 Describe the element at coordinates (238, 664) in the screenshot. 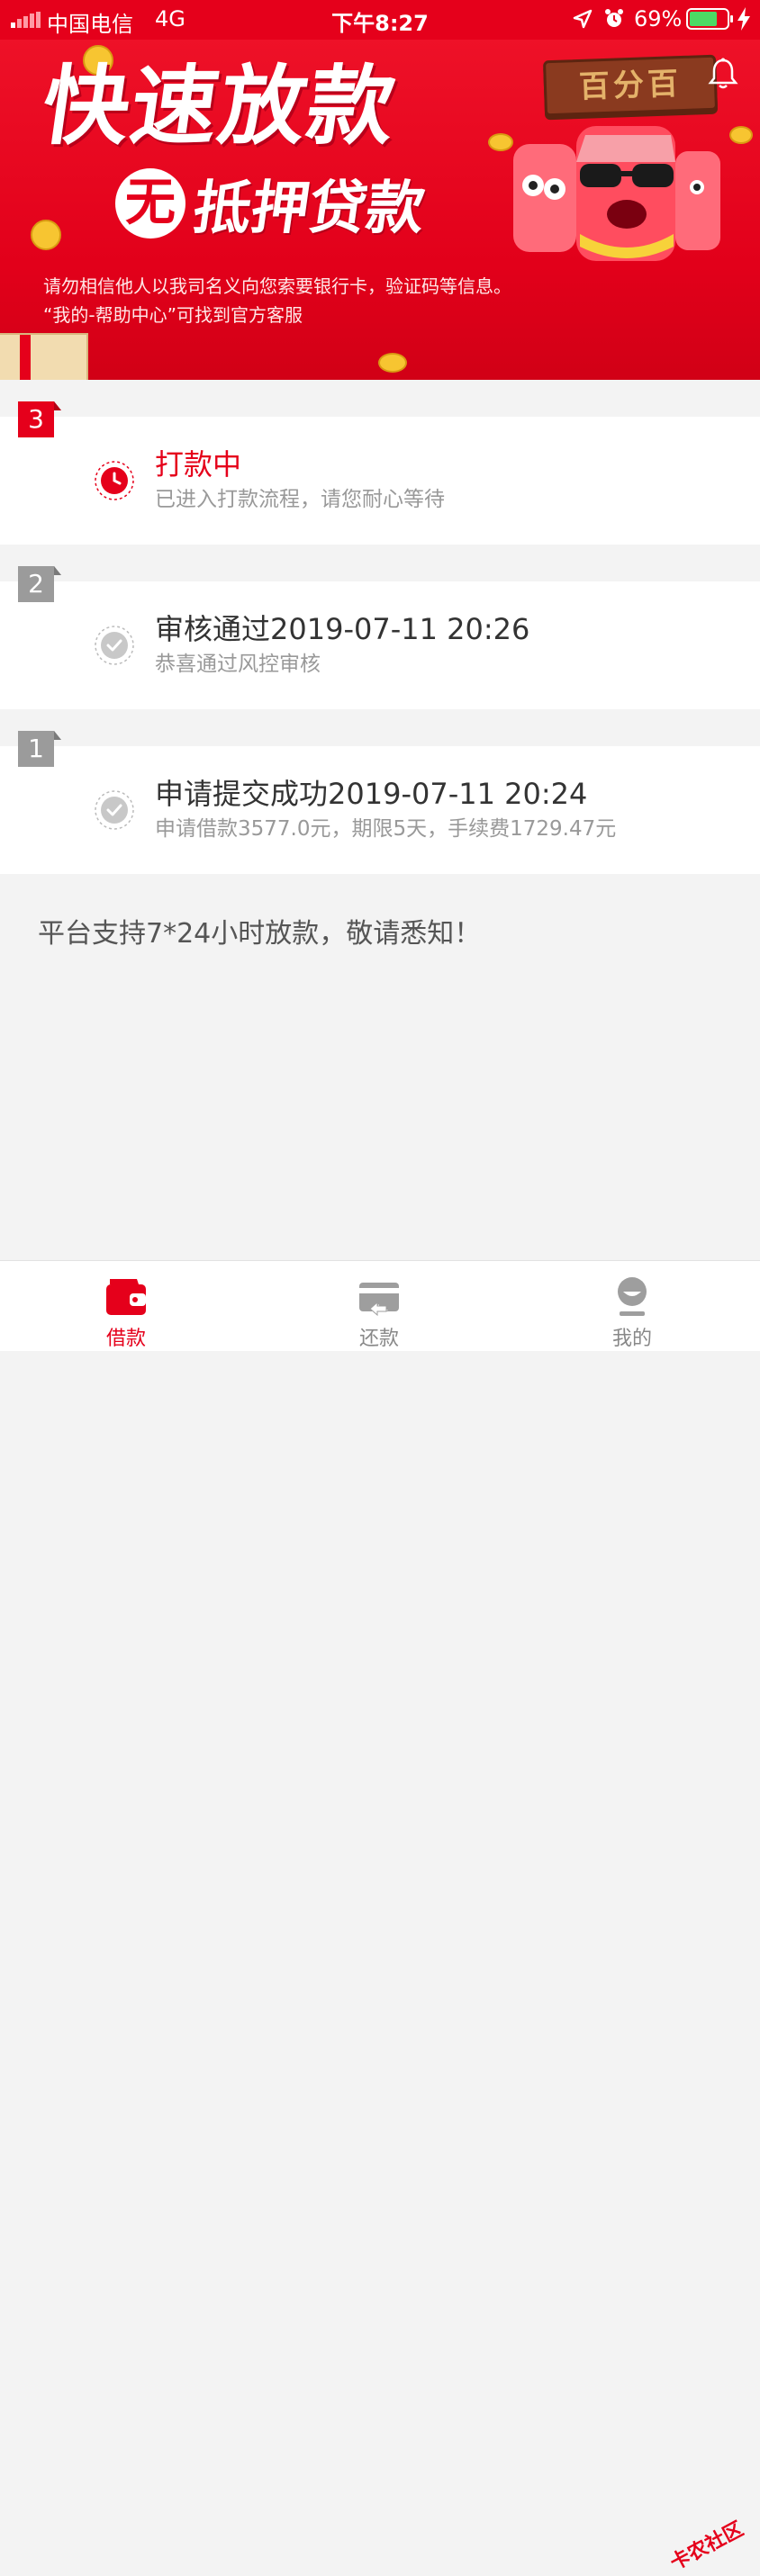

I see `step-description: 恭喜通过风控审核` at that location.